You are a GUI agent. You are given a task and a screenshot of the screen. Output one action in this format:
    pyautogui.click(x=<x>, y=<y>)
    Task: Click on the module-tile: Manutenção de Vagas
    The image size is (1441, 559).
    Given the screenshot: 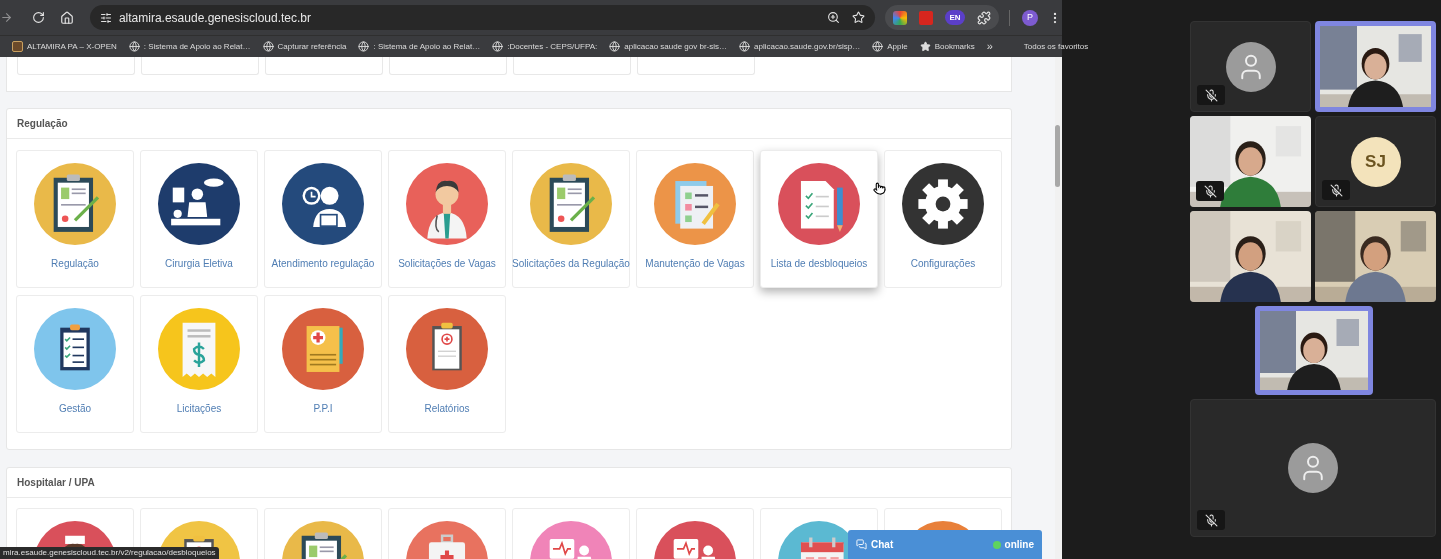 What is the action you would take?
    pyautogui.click(x=695, y=219)
    